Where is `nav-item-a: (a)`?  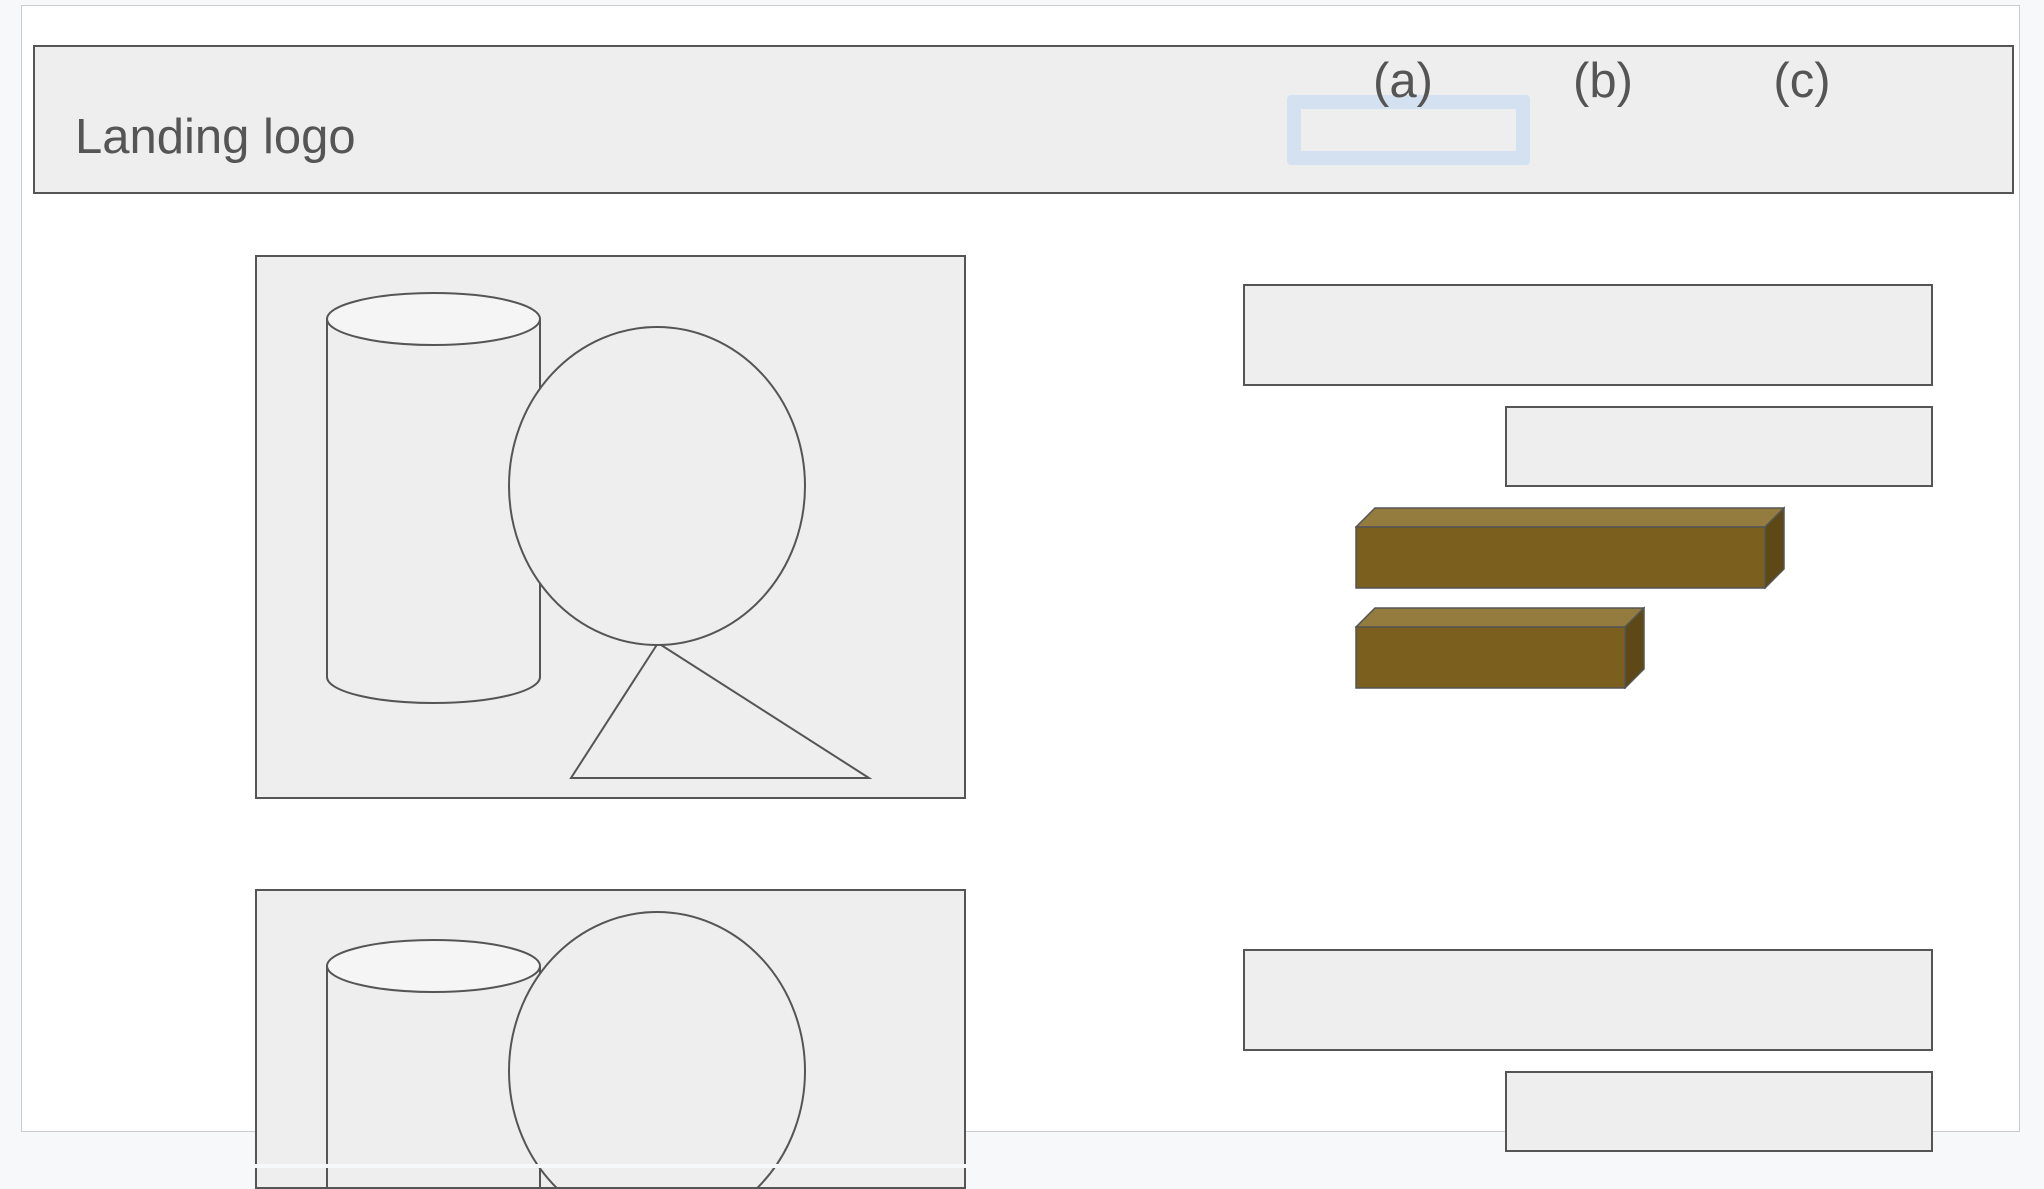
nav-item-a: (a) is located at coordinates (1403, 81).